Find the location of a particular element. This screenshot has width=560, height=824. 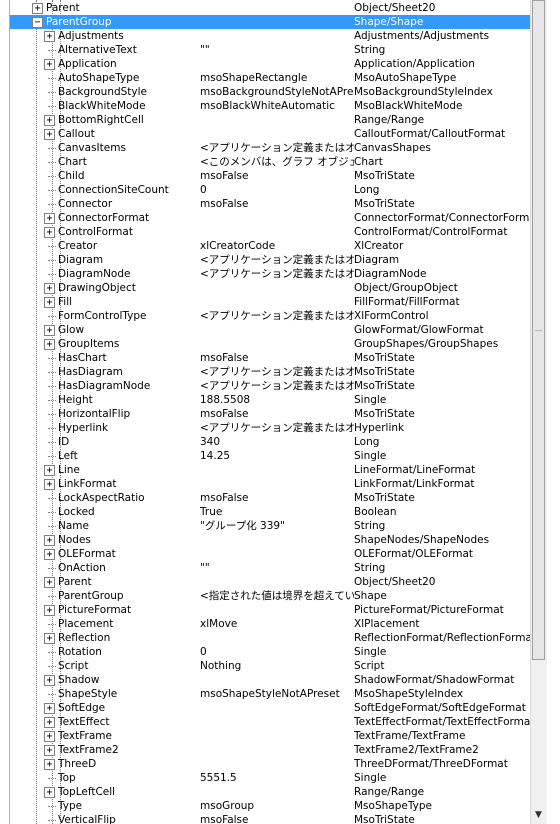

tree-row: Creator xlCreatorCode XlCreator is located at coordinates (270, 246).